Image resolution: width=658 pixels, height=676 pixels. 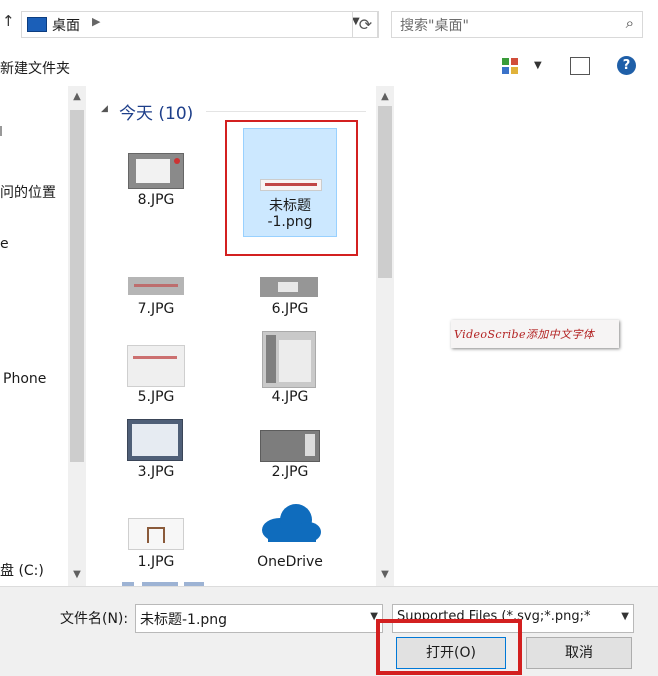 What do you see at coordinates (365, 24) in the screenshot?
I see `refresh-icon: ⟳` at bounding box center [365, 24].